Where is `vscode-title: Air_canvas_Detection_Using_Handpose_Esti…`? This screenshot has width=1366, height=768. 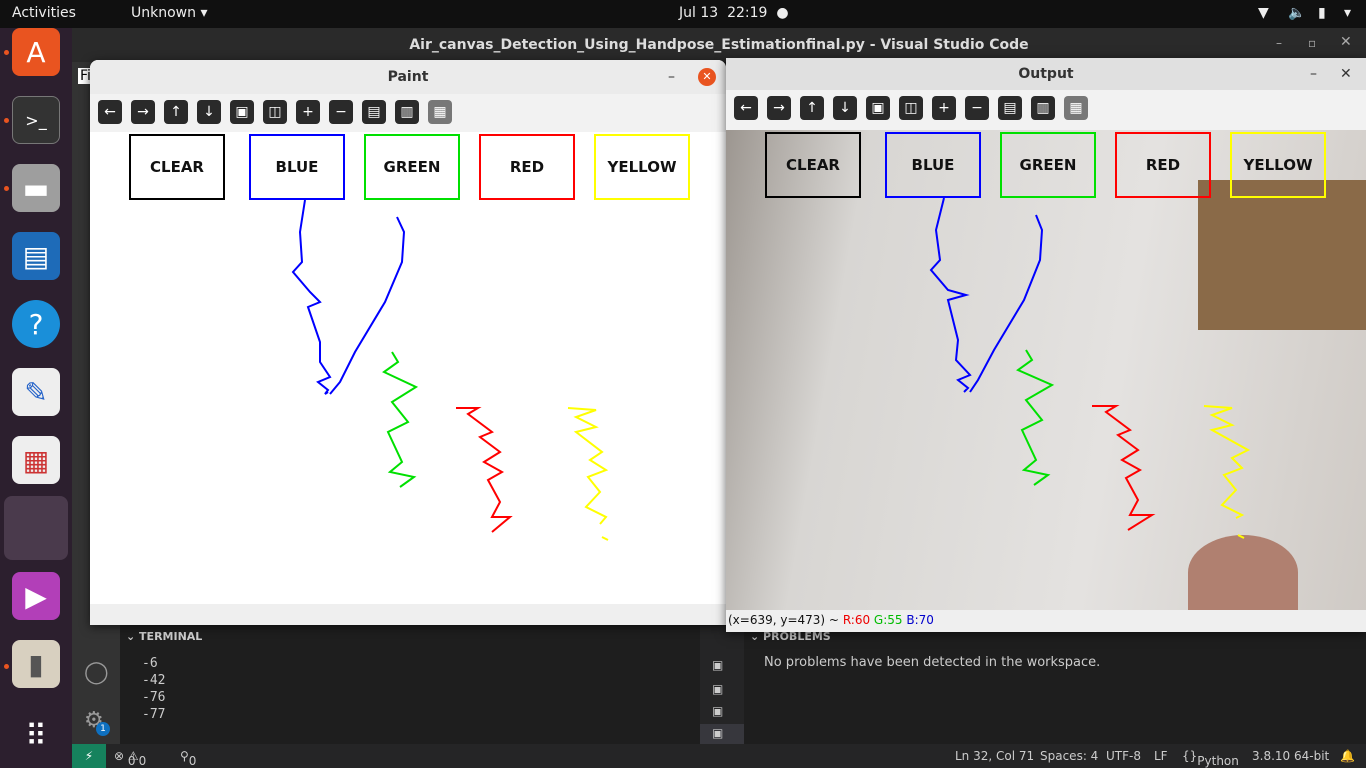 vscode-title: Air_canvas_Detection_Using_Handpose_Esti… is located at coordinates (719, 45).